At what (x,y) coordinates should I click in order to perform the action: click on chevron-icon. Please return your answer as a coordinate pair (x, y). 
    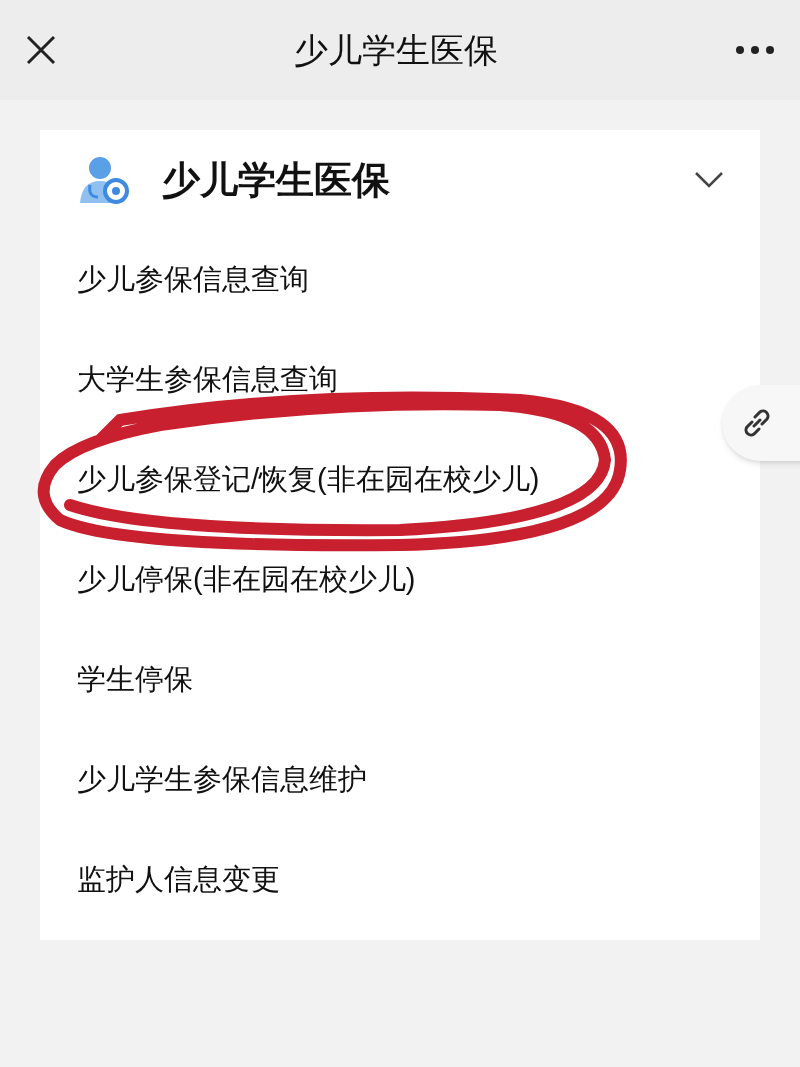
    Looking at the image, I should click on (709, 180).